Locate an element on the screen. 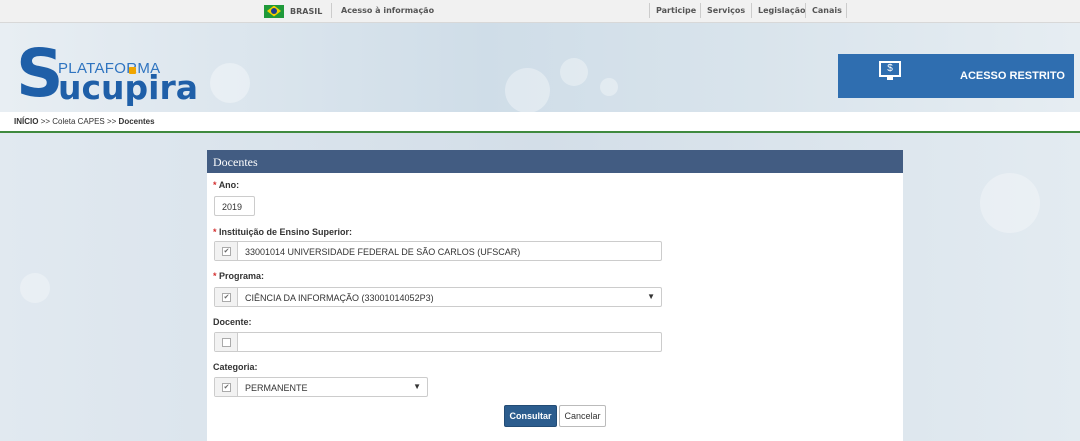 The height and width of the screenshot is (441, 1080). docente-checkbox is located at coordinates (226, 342).